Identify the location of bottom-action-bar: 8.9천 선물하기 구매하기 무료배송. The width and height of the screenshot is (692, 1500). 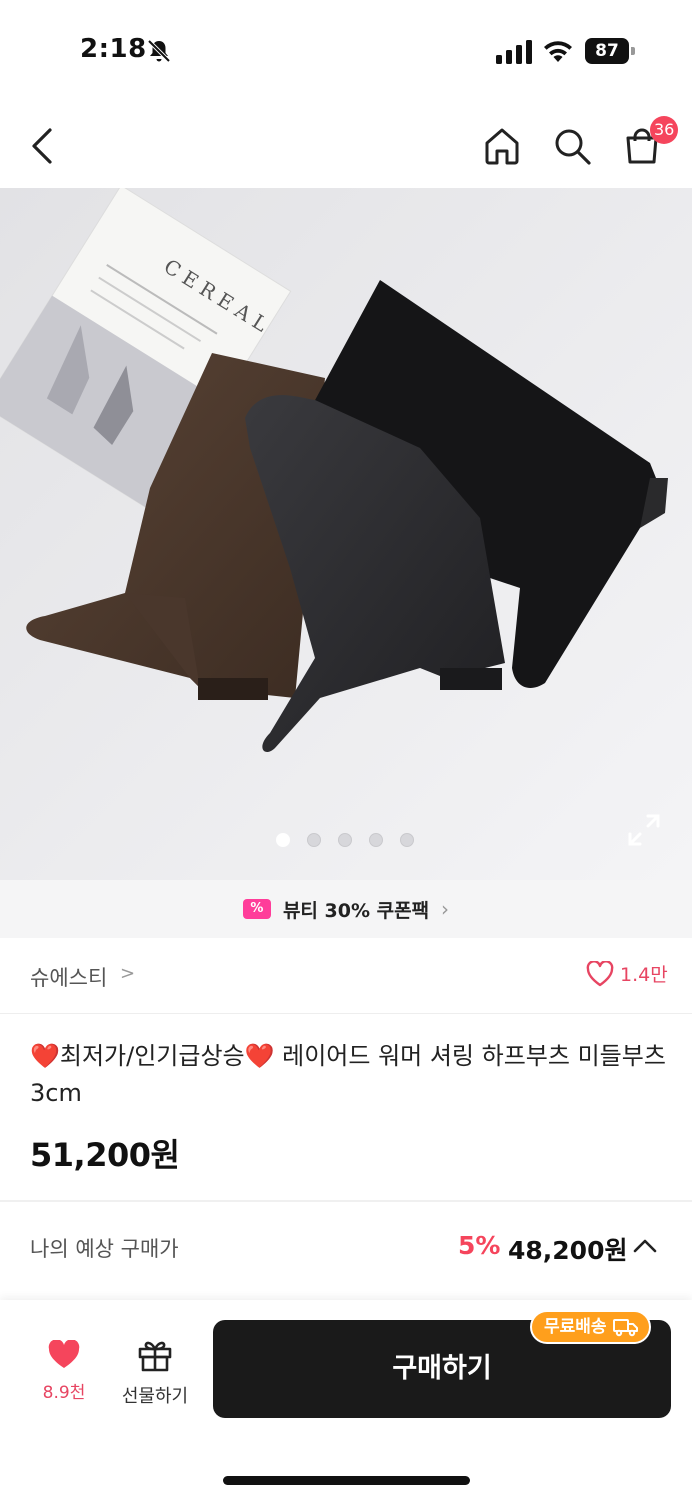
(346, 1400).